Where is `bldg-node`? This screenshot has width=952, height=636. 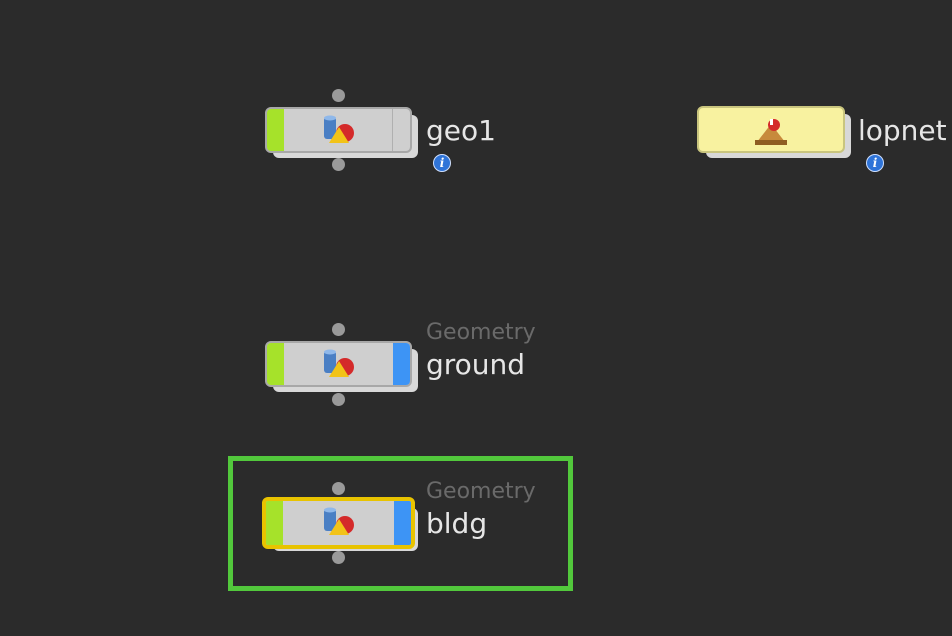 bldg-node is located at coordinates (338, 523).